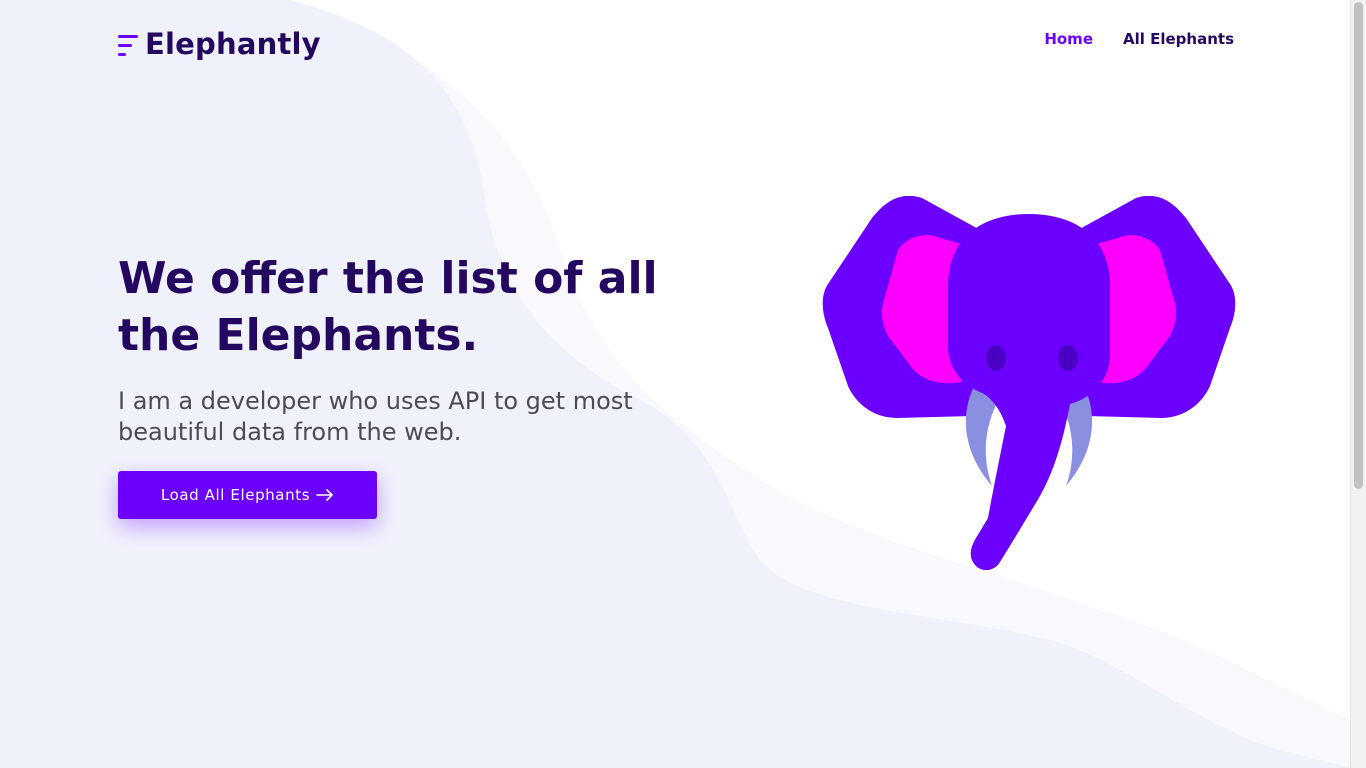 The width and height of the screenshot is (1366, 768). I want to click on site-header: Elephantly Home All Elephants, so click(676, 44).